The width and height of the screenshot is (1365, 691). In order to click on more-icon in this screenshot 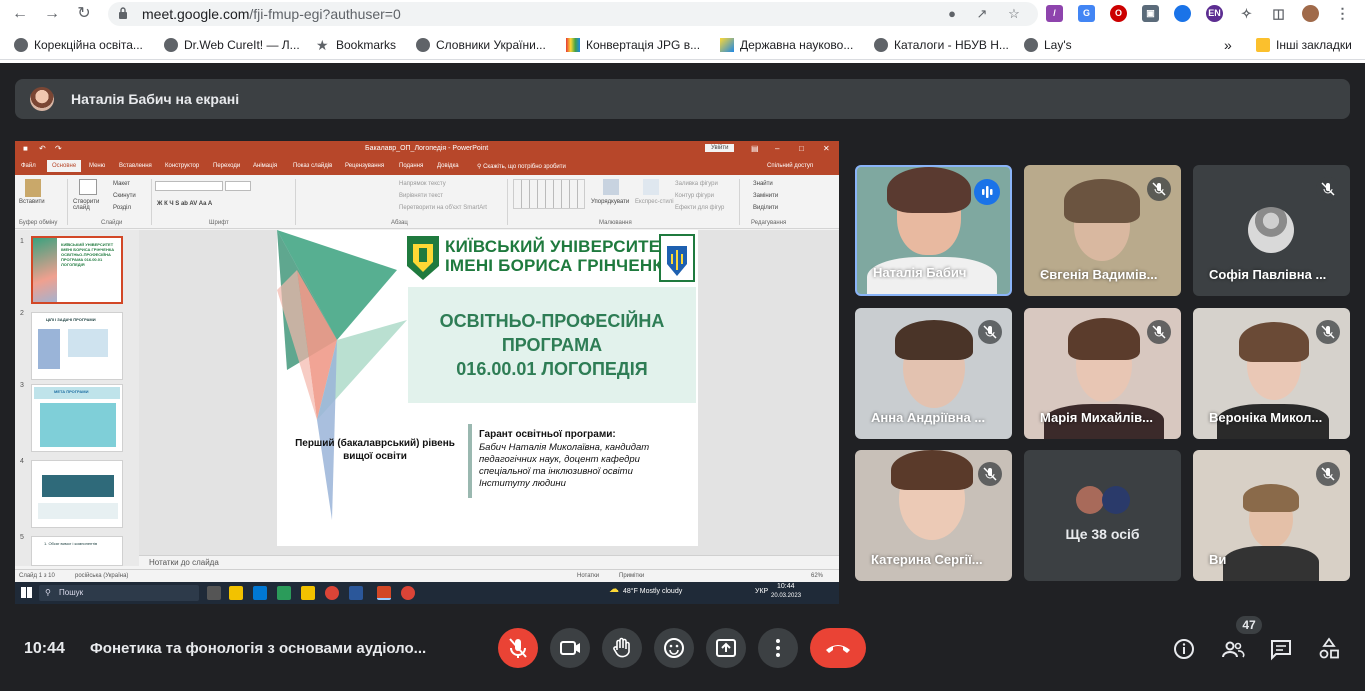, I will do `click(778, 648)`.